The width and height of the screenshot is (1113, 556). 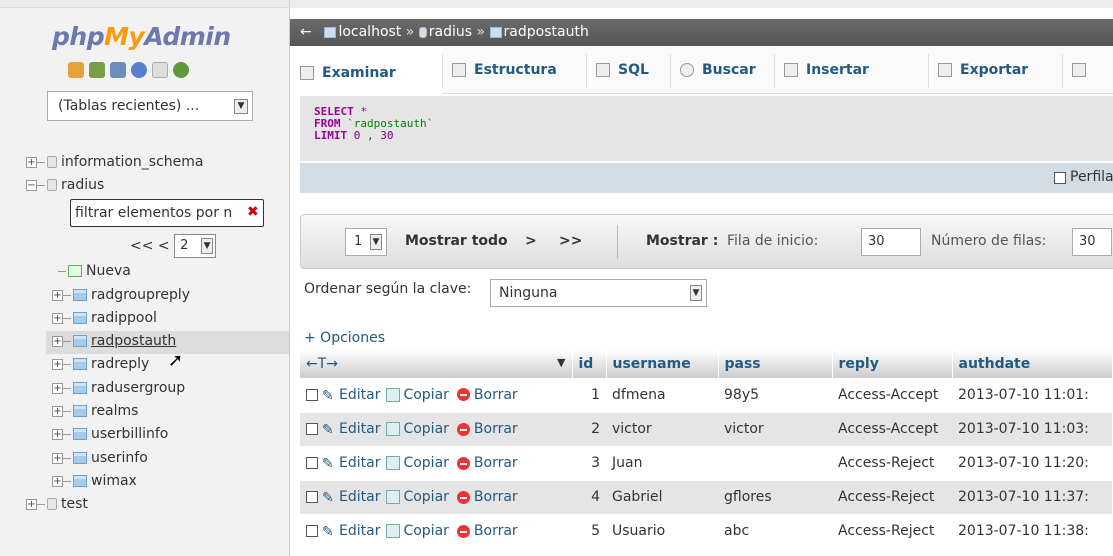 What do you see at coordinates (150, 106) in the screenshot?
I see `recent-tables-select: (Tablas recientes) ... ▼` at bounding box center [150, 106].